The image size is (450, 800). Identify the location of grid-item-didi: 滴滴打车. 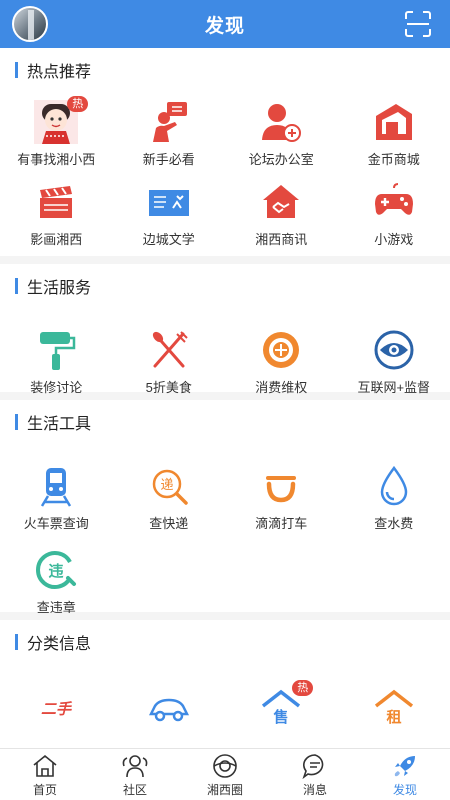
(281, 487).